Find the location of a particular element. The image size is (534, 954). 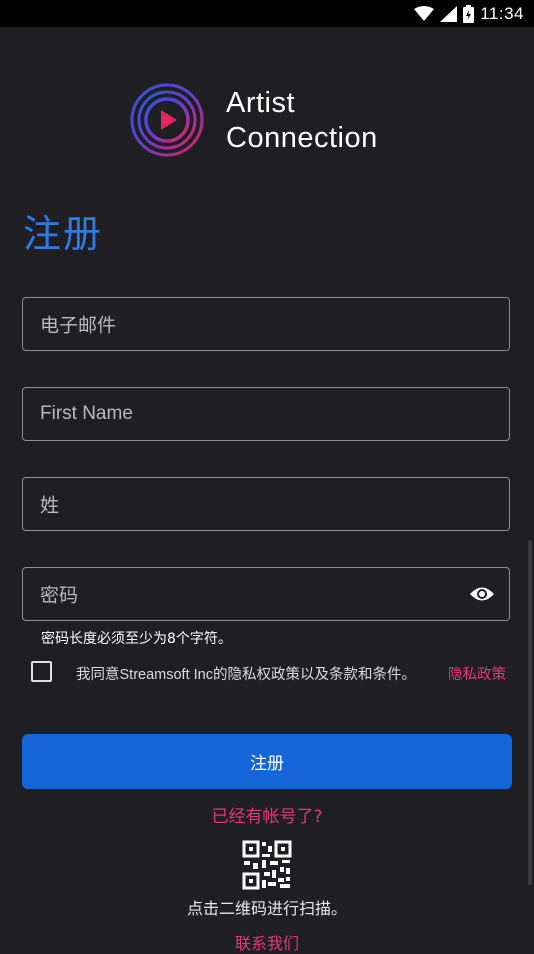

email-field: 电子邮件 is located at coordinates (266, 324).